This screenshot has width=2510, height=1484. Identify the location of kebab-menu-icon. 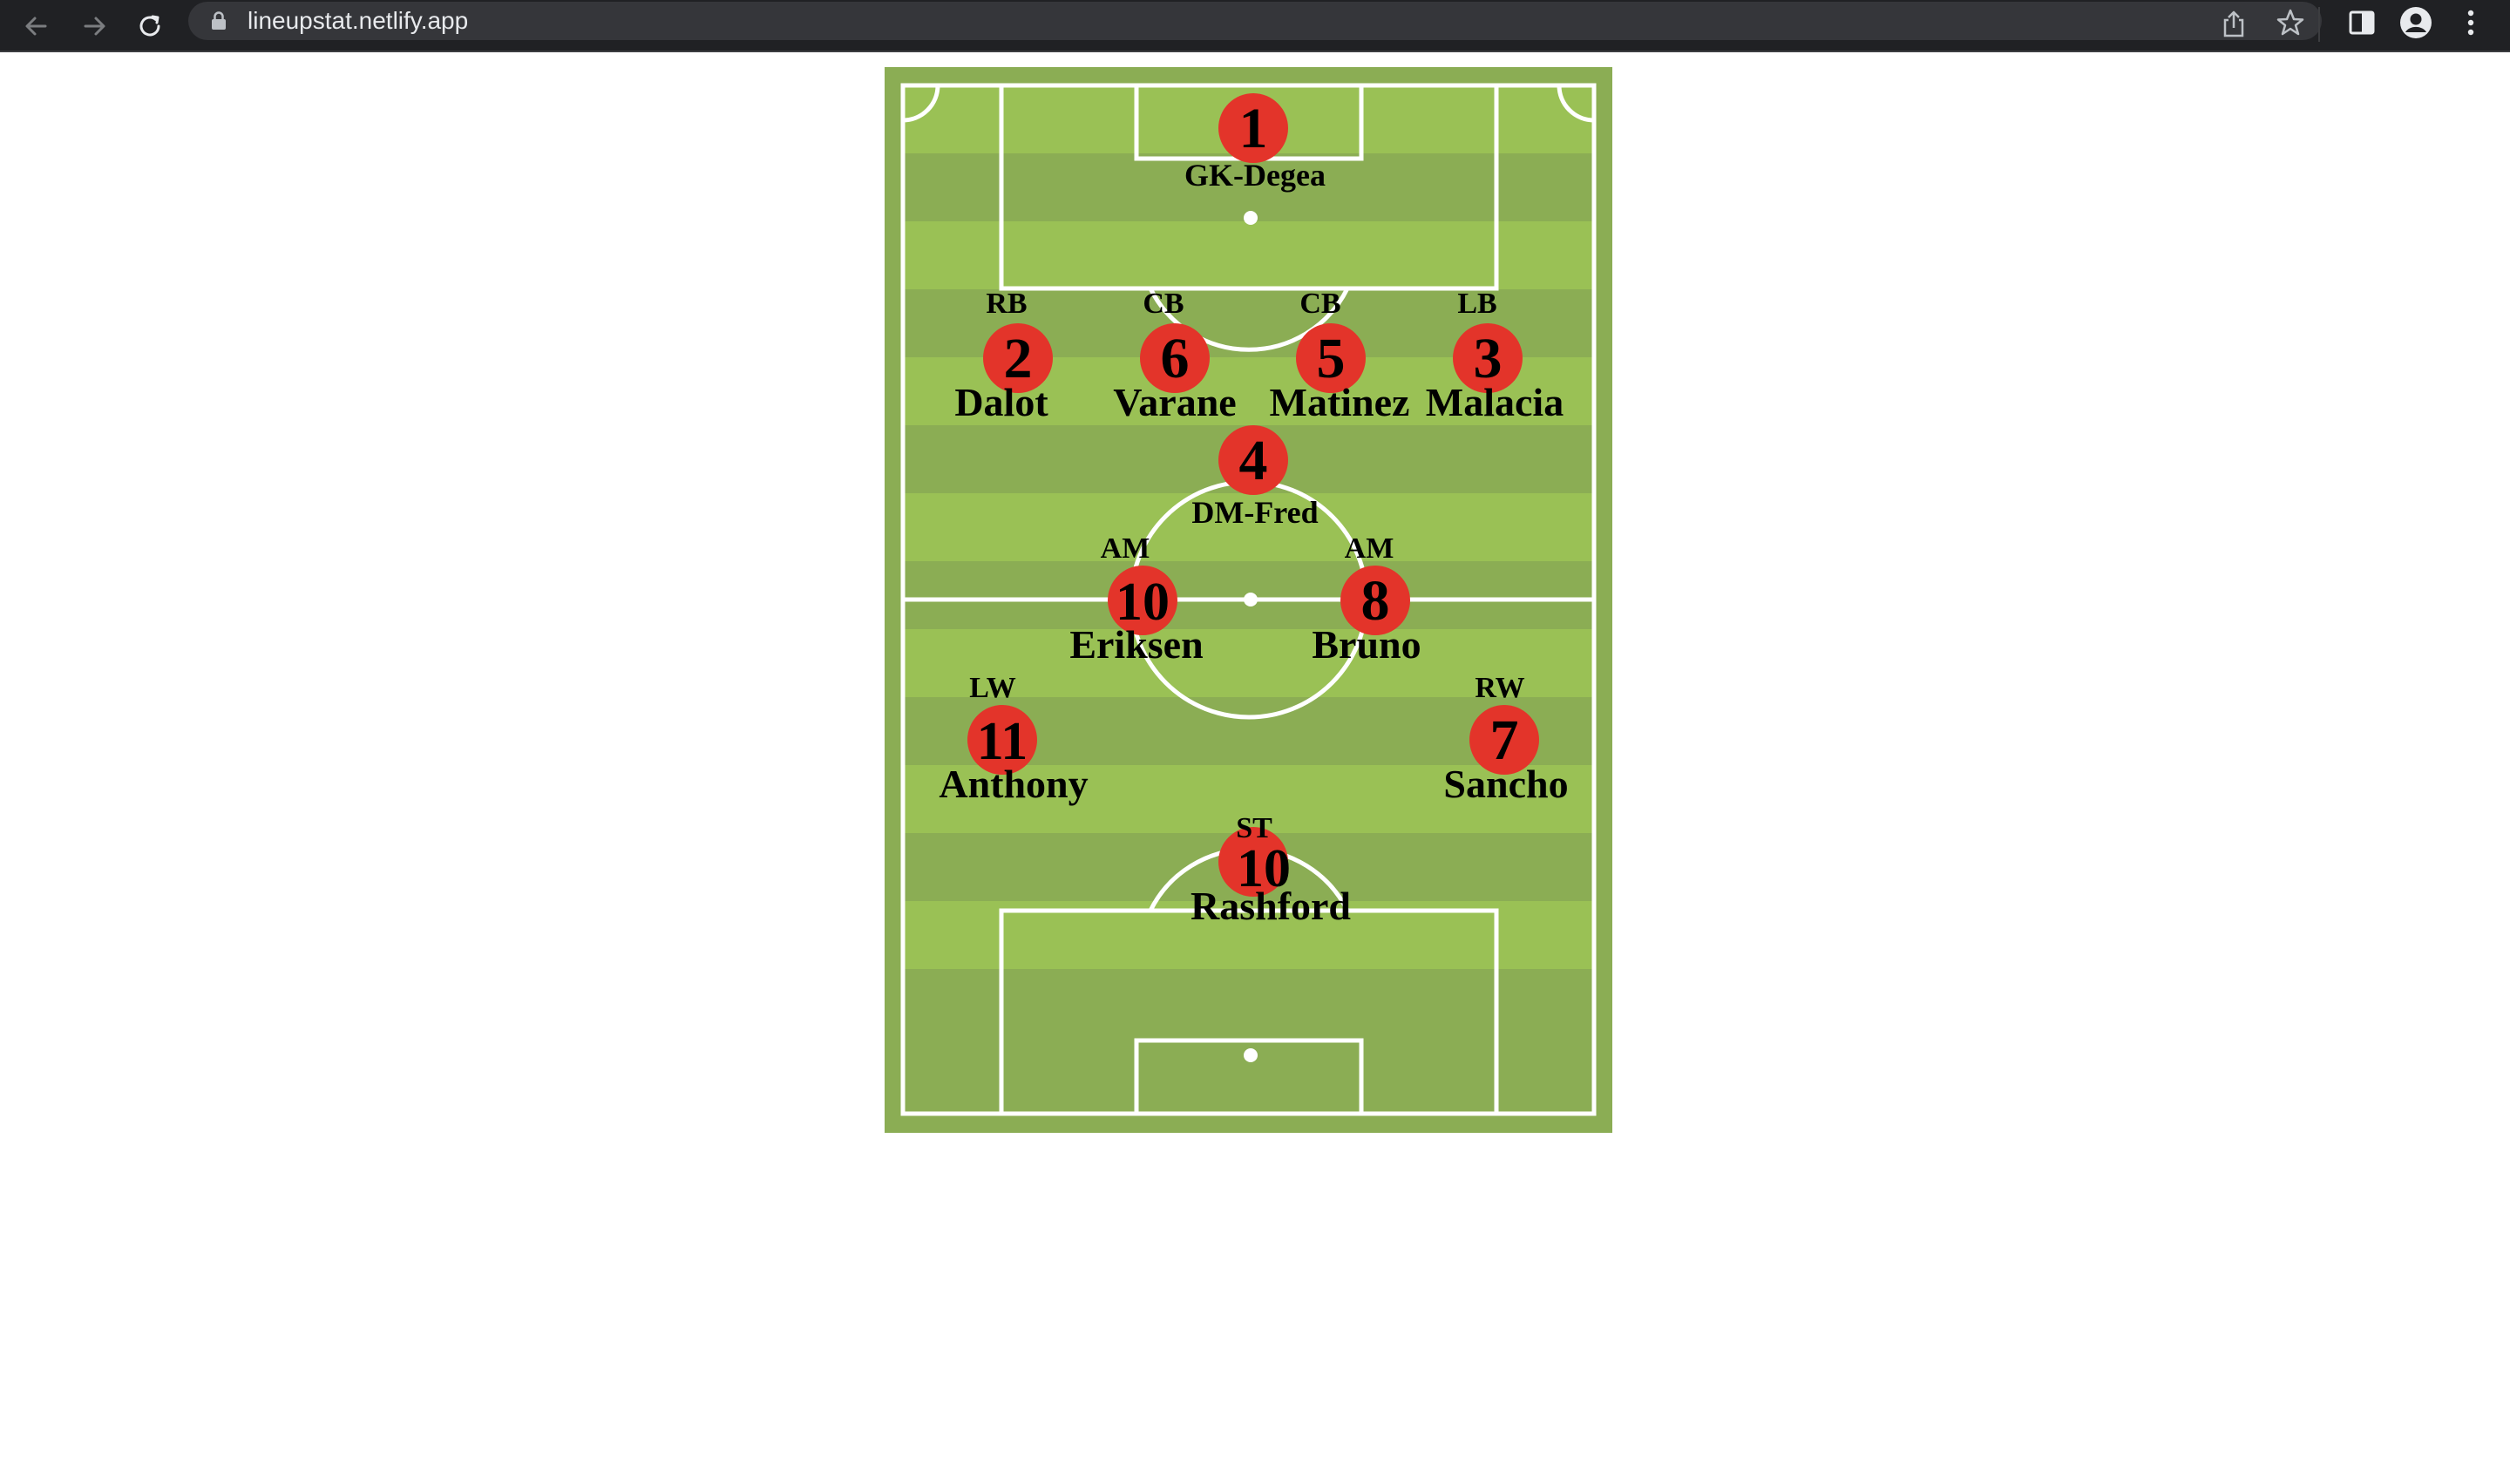
(2471, 22).